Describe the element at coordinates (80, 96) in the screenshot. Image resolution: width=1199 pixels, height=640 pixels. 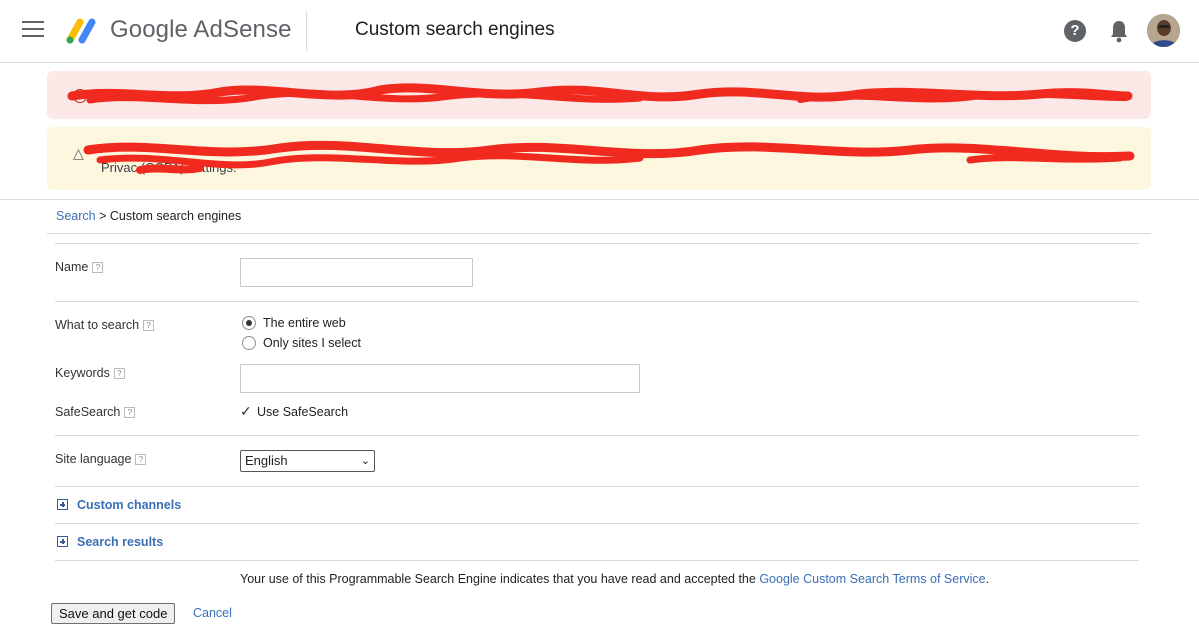
I see `error-icon` at that location.